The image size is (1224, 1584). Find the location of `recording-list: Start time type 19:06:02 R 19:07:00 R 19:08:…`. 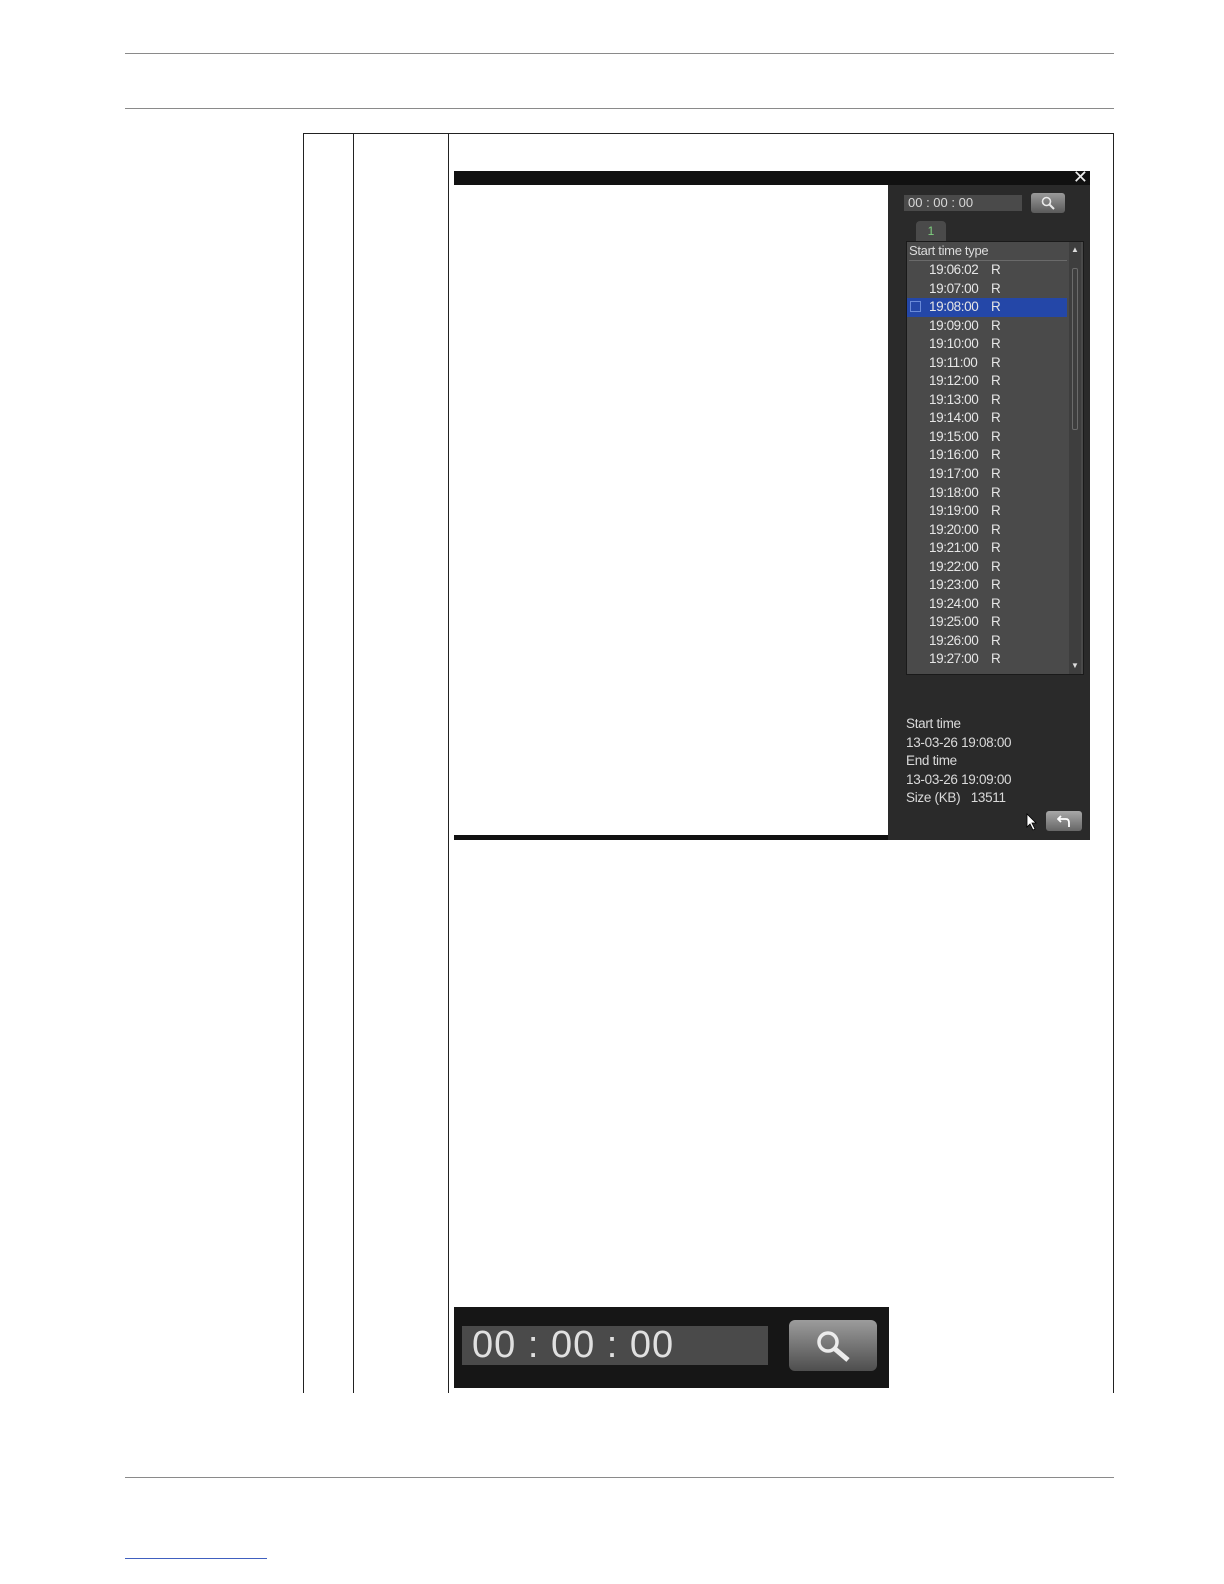

recording-list: Start time type 19:06:02 R 19:07:00 R 19:08:… is located at coordinates (995, 458).